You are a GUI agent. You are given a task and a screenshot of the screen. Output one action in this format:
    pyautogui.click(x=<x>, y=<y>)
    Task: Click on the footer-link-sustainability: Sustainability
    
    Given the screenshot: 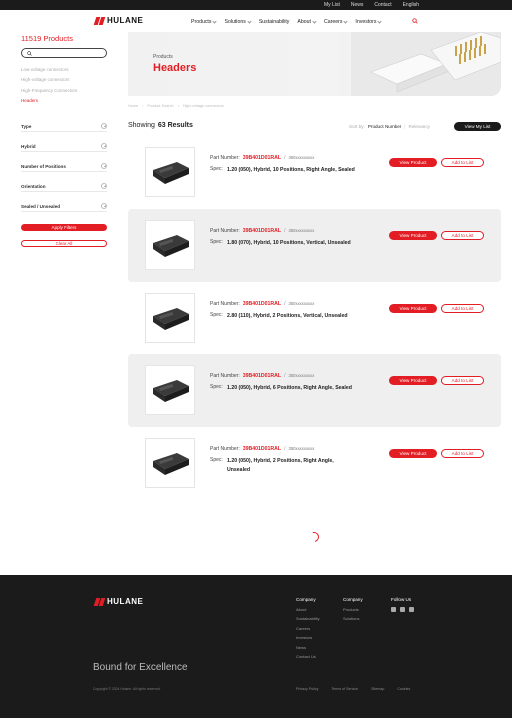 What is the action you would take?
    pyautogui.click(x=308, y=620)
    